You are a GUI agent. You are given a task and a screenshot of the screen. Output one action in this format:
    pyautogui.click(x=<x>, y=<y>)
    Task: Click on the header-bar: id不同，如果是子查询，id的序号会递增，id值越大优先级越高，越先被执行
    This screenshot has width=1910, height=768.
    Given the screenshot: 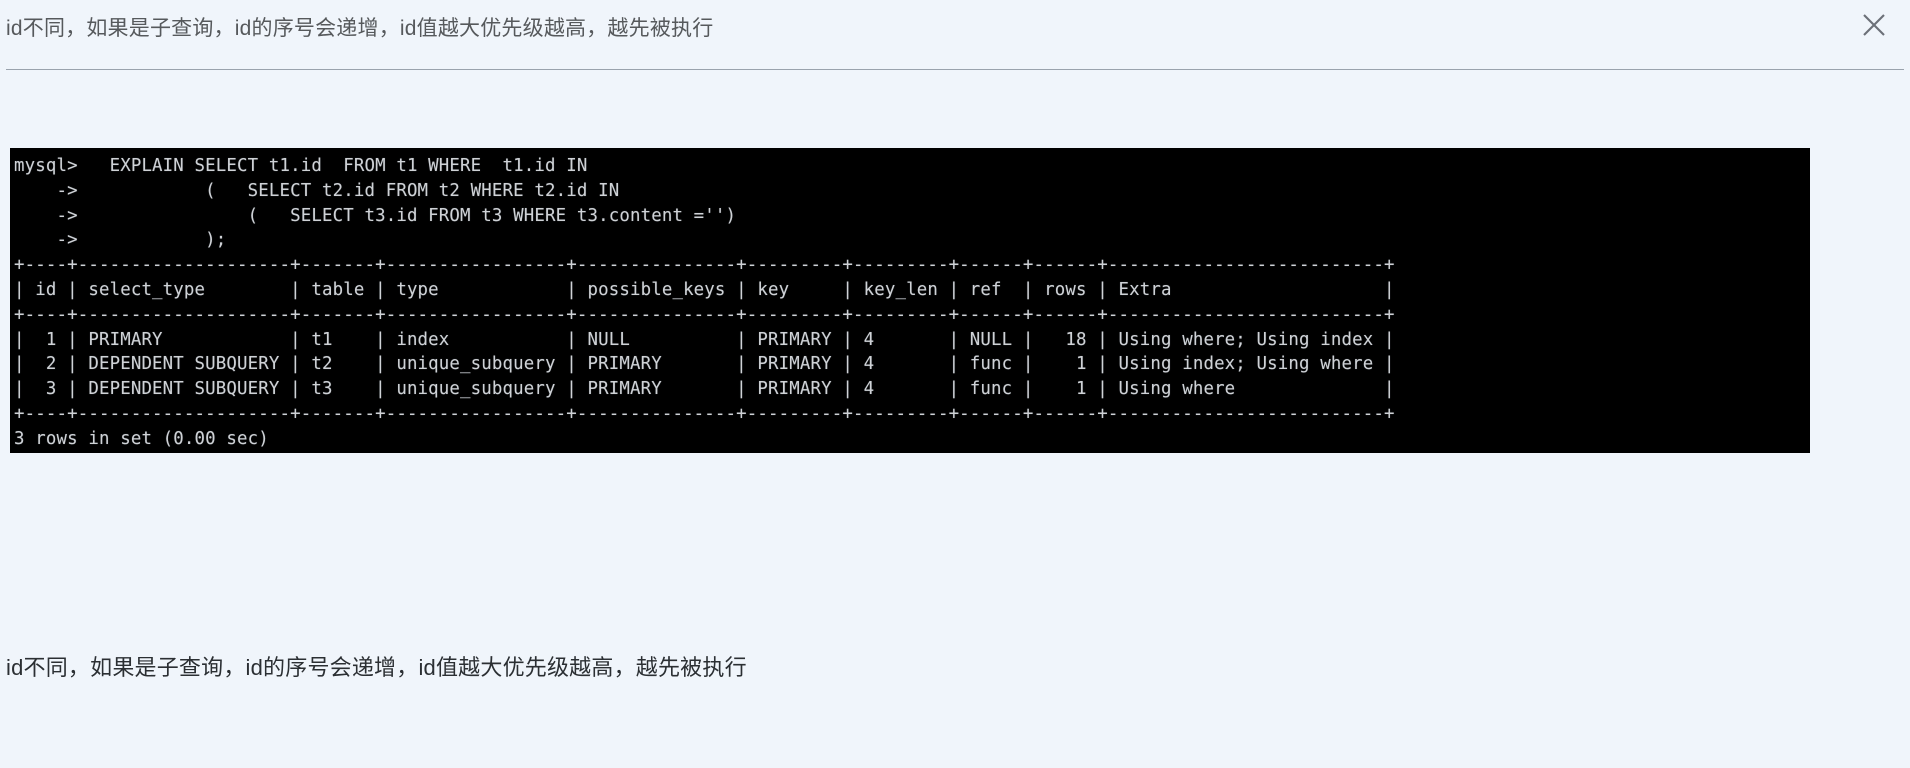 What is the action you would take?
    pyautogui.click(x=955, y=36)
    